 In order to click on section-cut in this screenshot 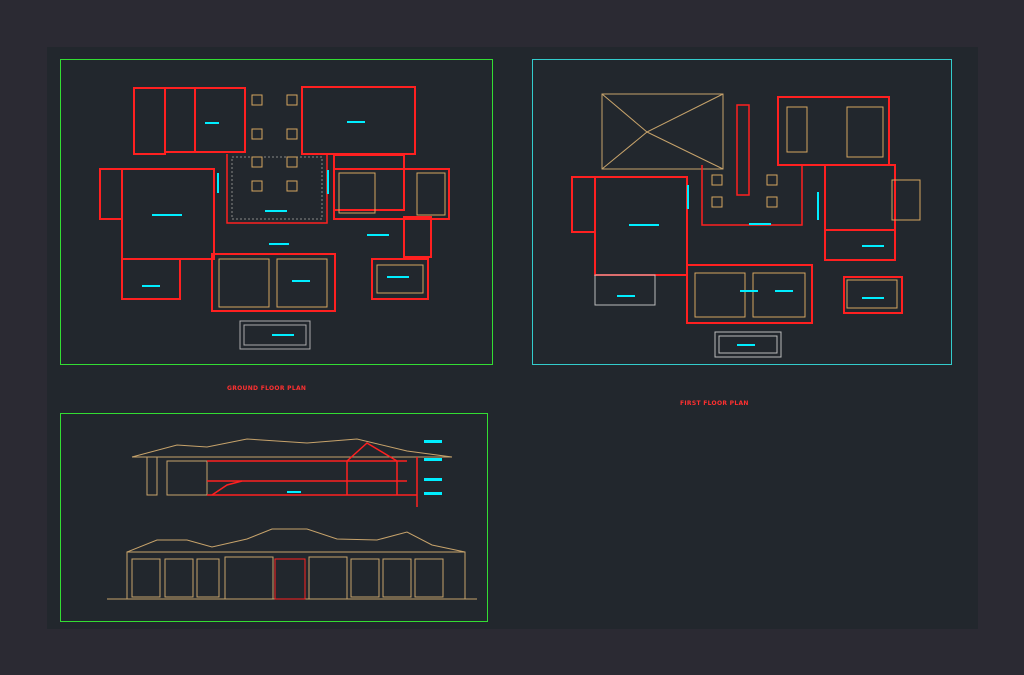, I will do `click(312, 474)`.